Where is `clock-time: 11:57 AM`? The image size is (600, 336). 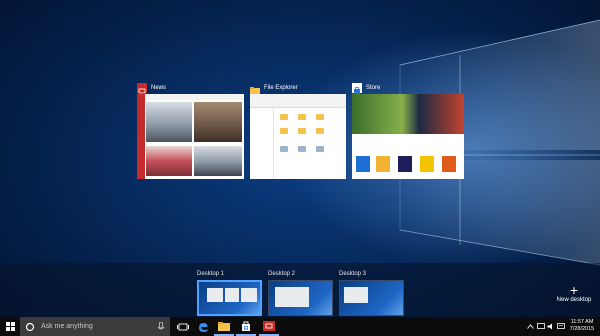
clock-time: 11:57 AM is located at coordinates (582, 322).